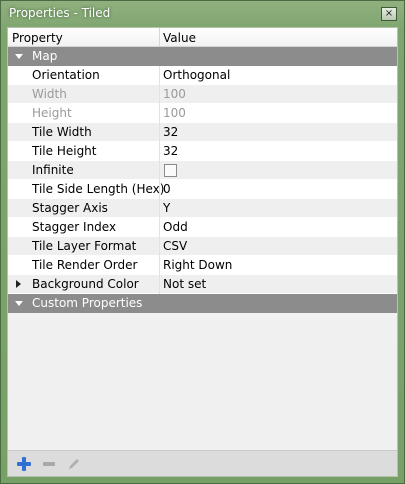 Image resolution: width=405 pixels, height=484 pixels. I want to click on property-name: Tile Width, so click(62, 132).